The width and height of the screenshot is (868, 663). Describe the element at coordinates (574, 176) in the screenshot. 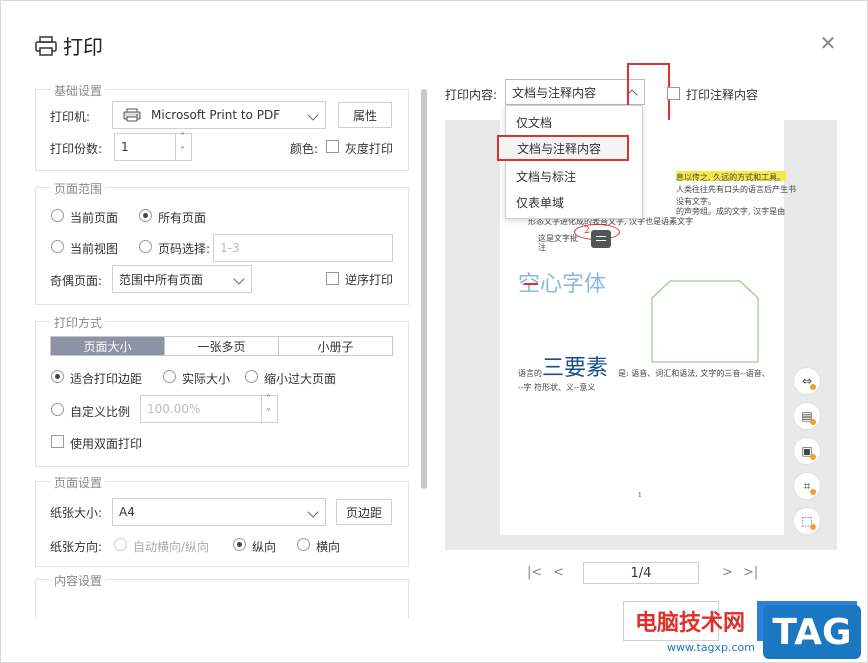

I see `option-doc-and-marks: 文档与标注` at that location.